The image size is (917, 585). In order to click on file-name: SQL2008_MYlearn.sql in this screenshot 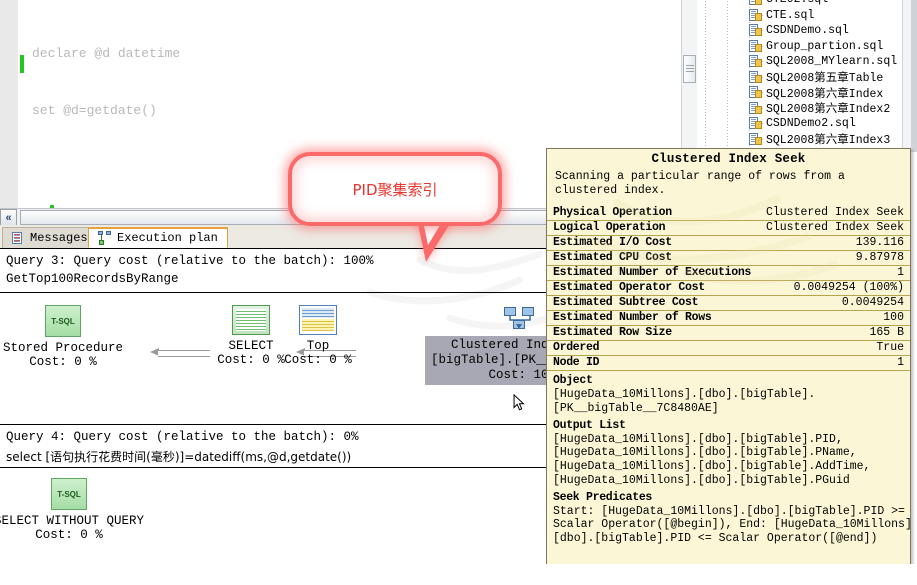, I will do `click(832, 62)`.